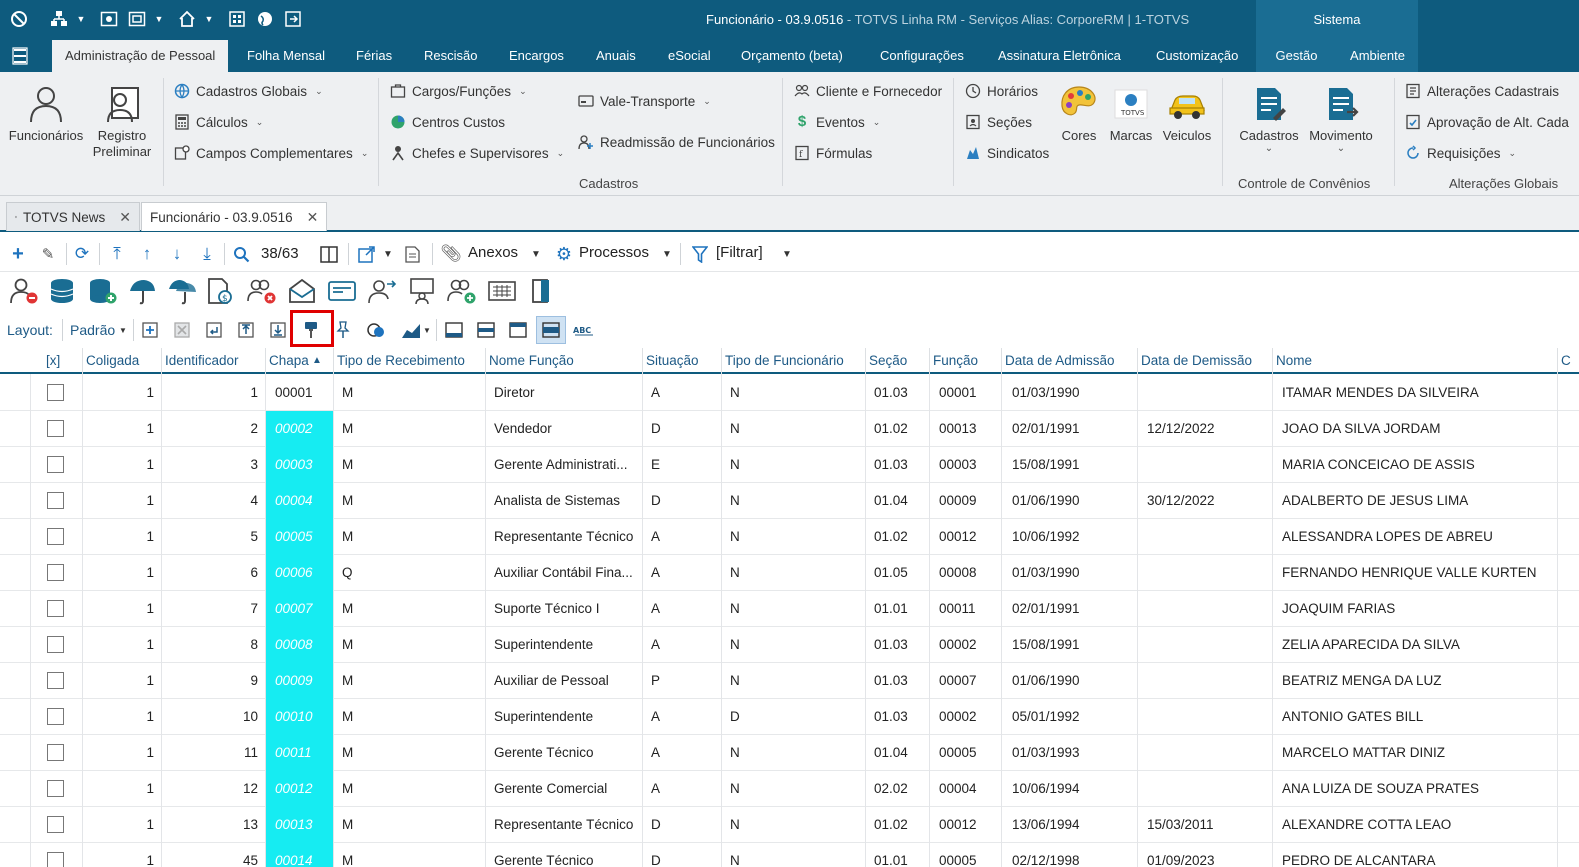 The height and width of the screenshot is (867, 1579). What do you see at coordinates (211, 860) in the screenshot?
I see `cell-identificador: 45` at bounding box center [211, 860].